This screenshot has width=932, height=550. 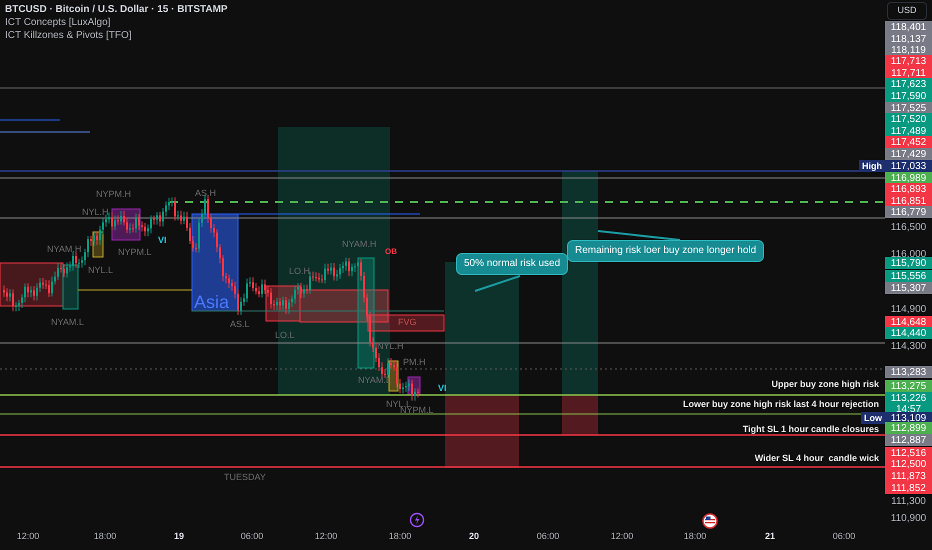 What do you see at coordinates (908, 154) in the screenshot?
I see `price-badge: 117,429` at bounding box center [908, 154].